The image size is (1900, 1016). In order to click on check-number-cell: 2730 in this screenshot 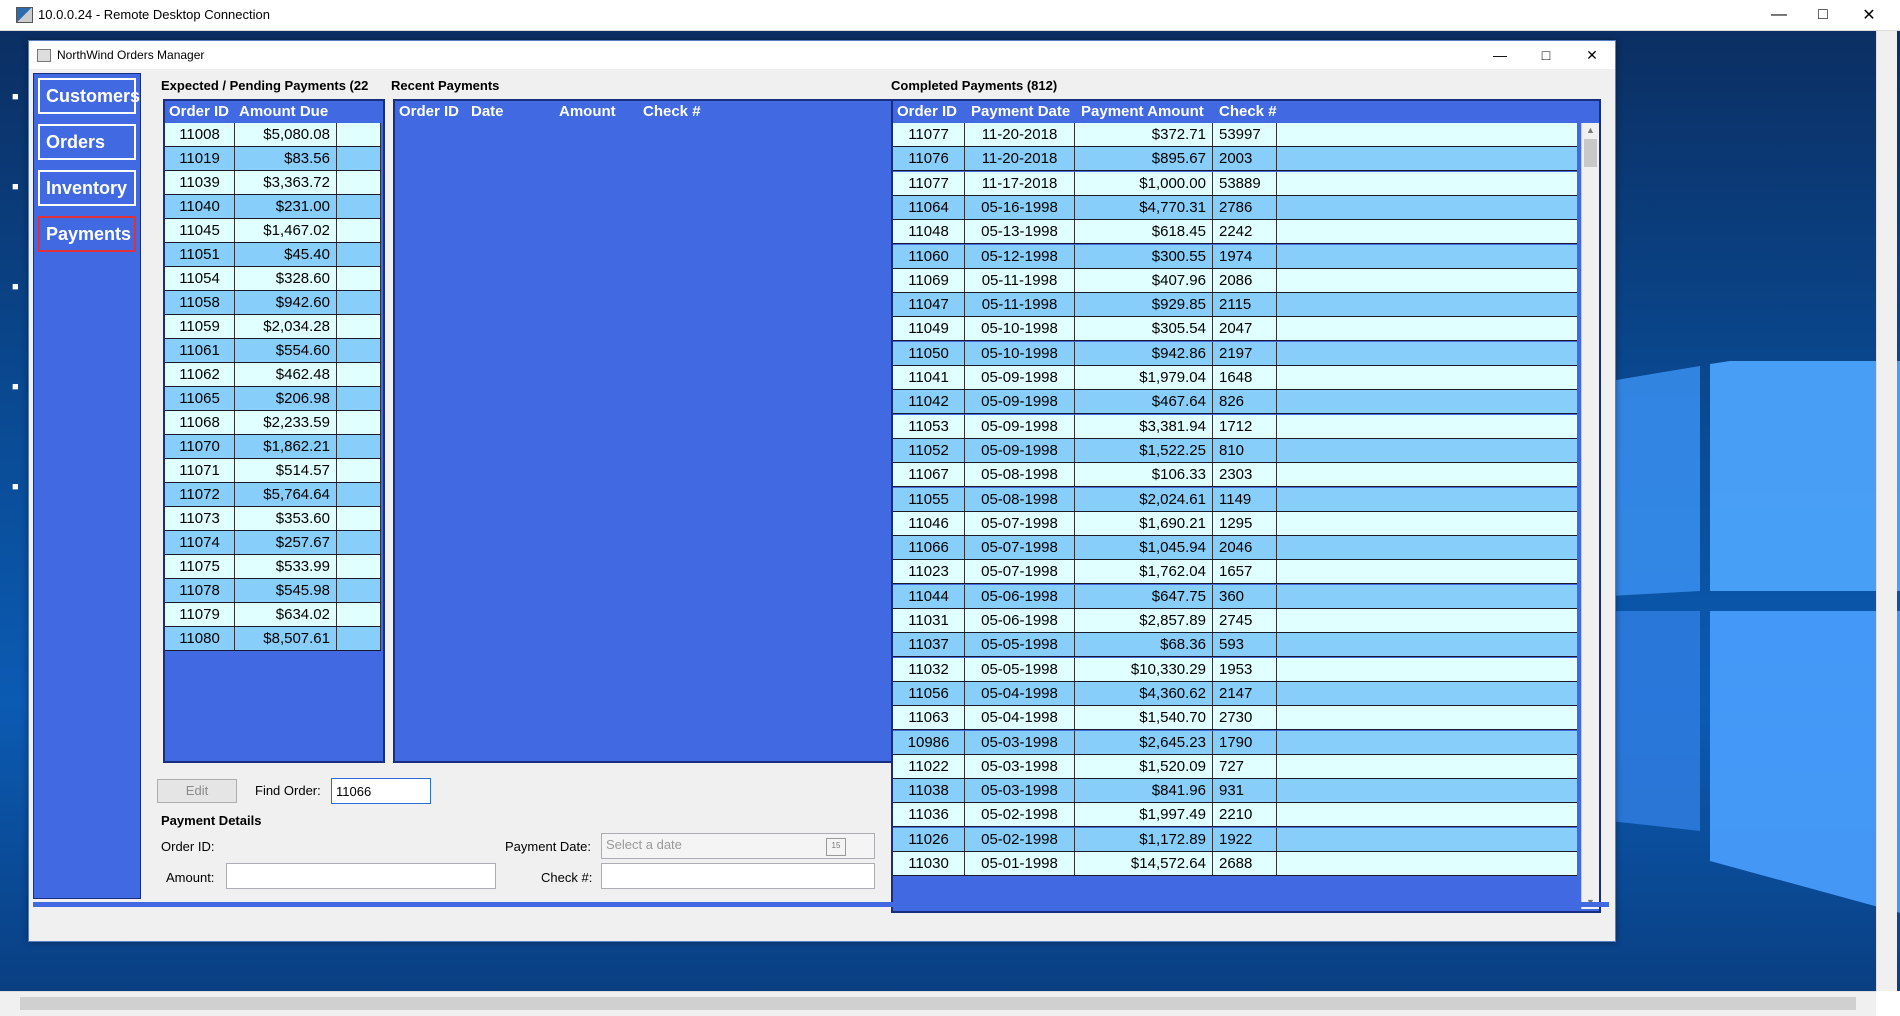, I will do `click(1245, 718)`.